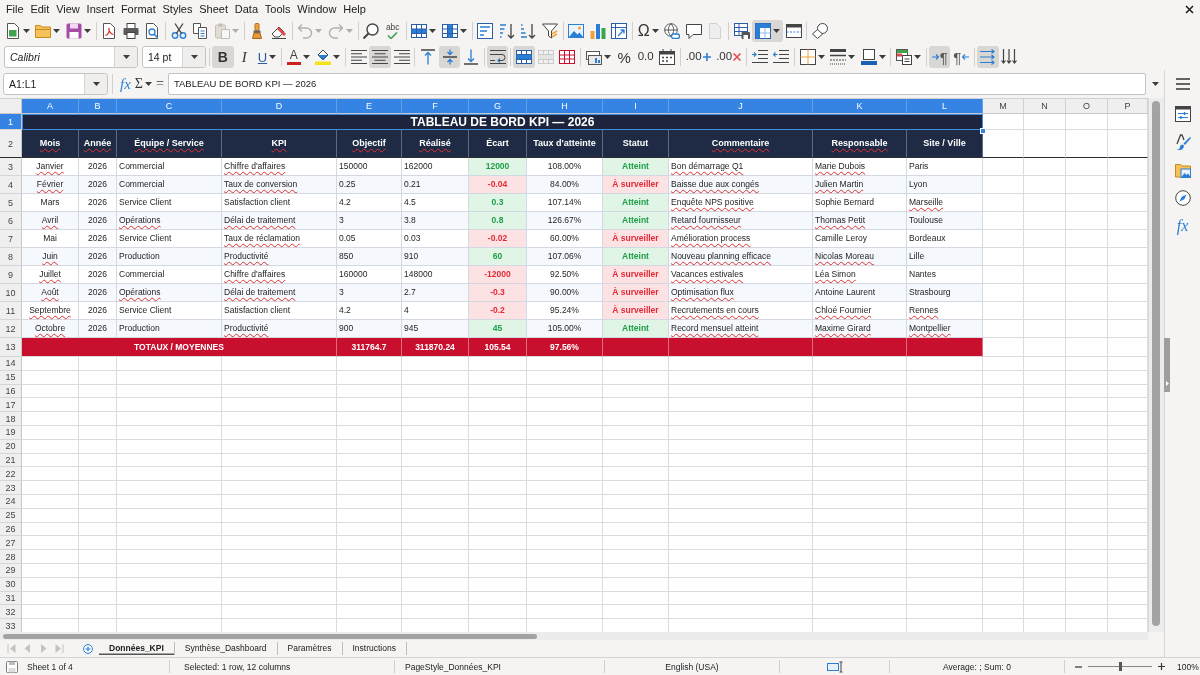  I want to click on formula-input: TABLEAU DE BORD KPI — 2026, so click(656, 84).